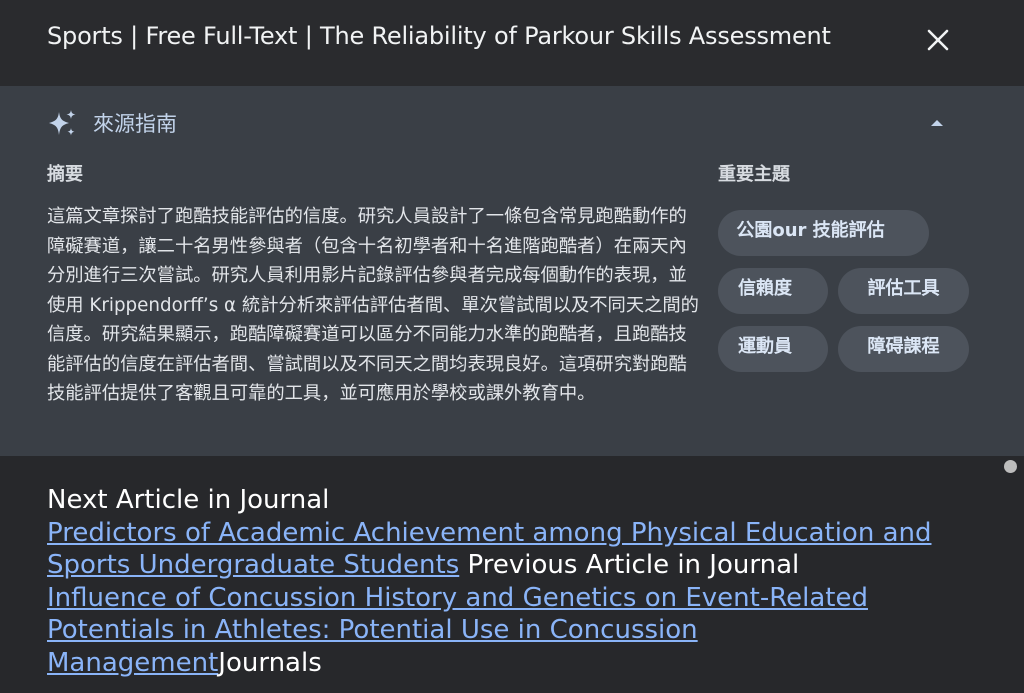 This screenshot has height=693, width=1024. I want to click on topic-chip: 評估工具, so click(903, 291).